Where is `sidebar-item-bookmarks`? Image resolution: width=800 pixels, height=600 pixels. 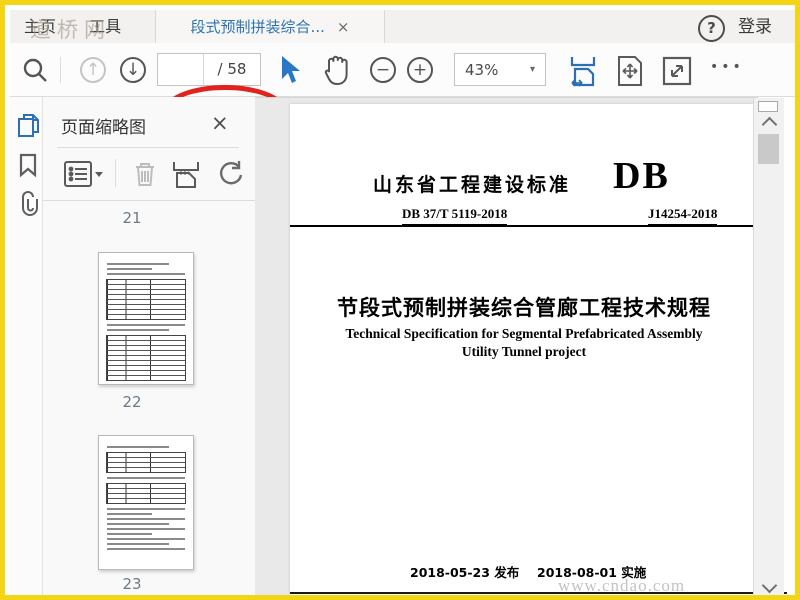
sidebar-item-bookmarks is located at coordinates (28, 165).